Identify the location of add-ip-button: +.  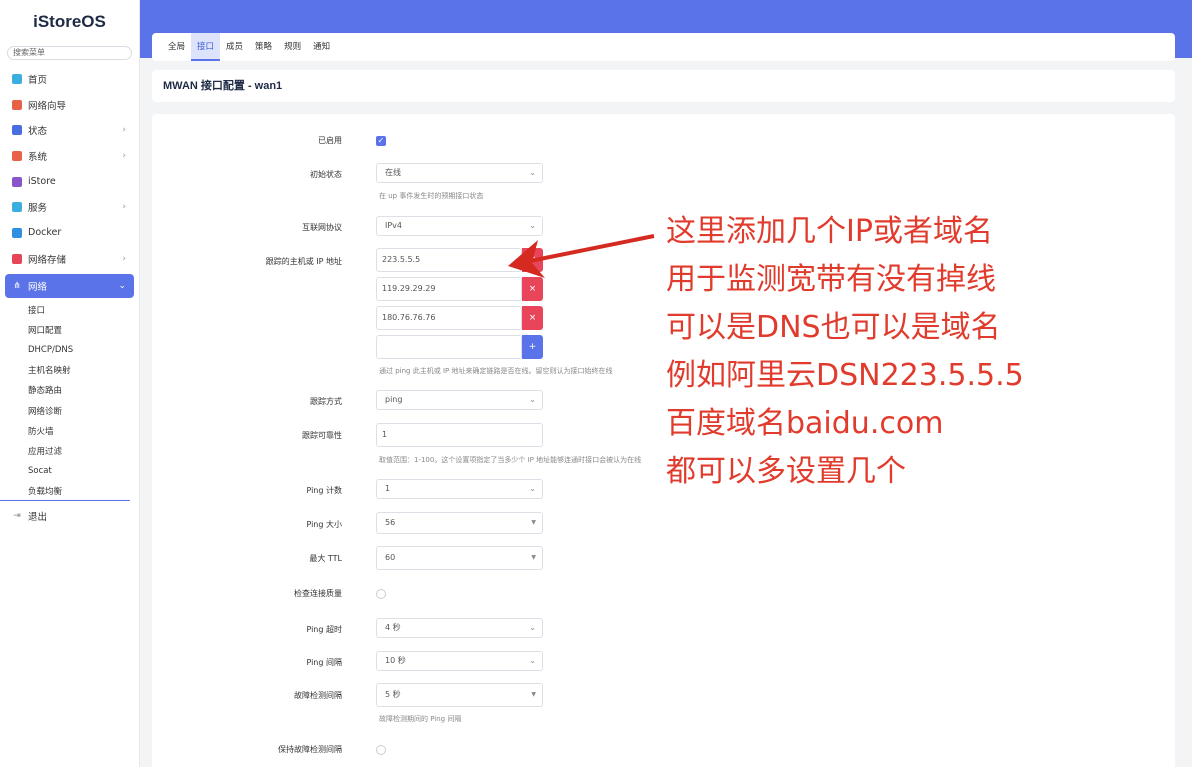
(532, 347).